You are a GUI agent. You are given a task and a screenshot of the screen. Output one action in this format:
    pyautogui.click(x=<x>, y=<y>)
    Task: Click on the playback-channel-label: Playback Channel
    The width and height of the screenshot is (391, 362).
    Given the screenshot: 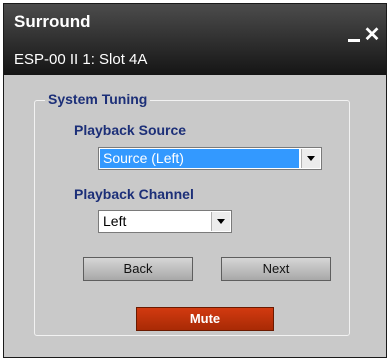 What is the action you would take?
    pyautogui.click(x=134, y=194)
    